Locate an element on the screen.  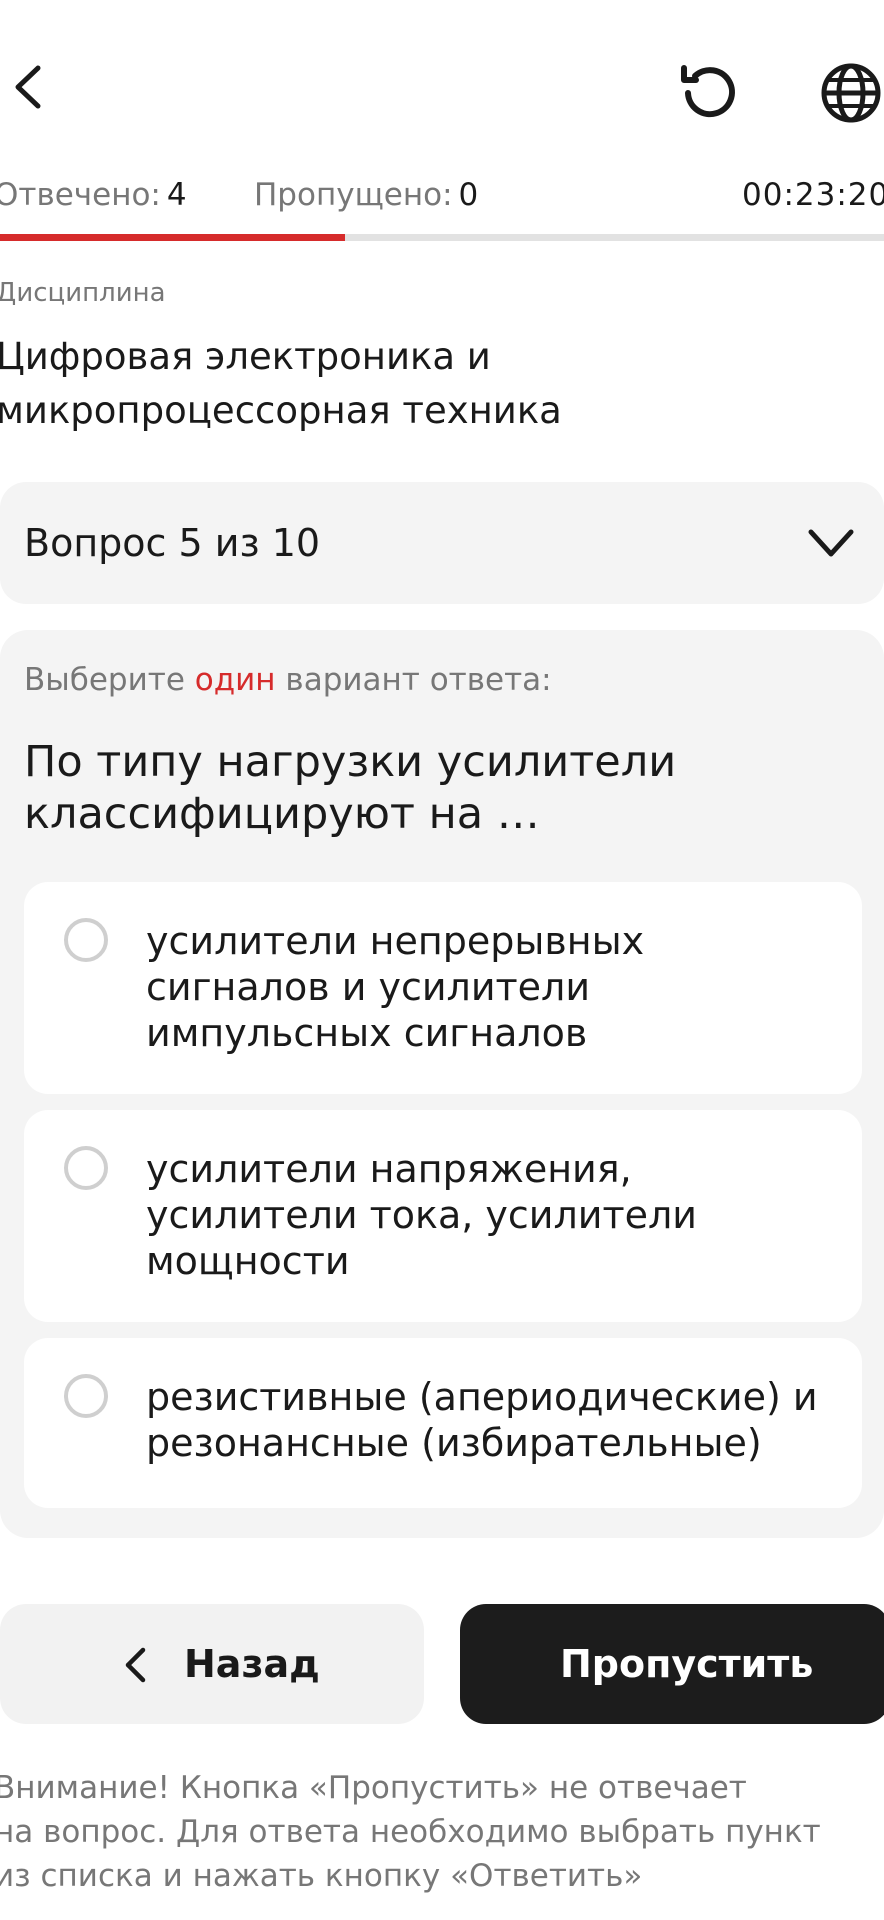
instruction-accent: один is located at coordinates (235, 680).